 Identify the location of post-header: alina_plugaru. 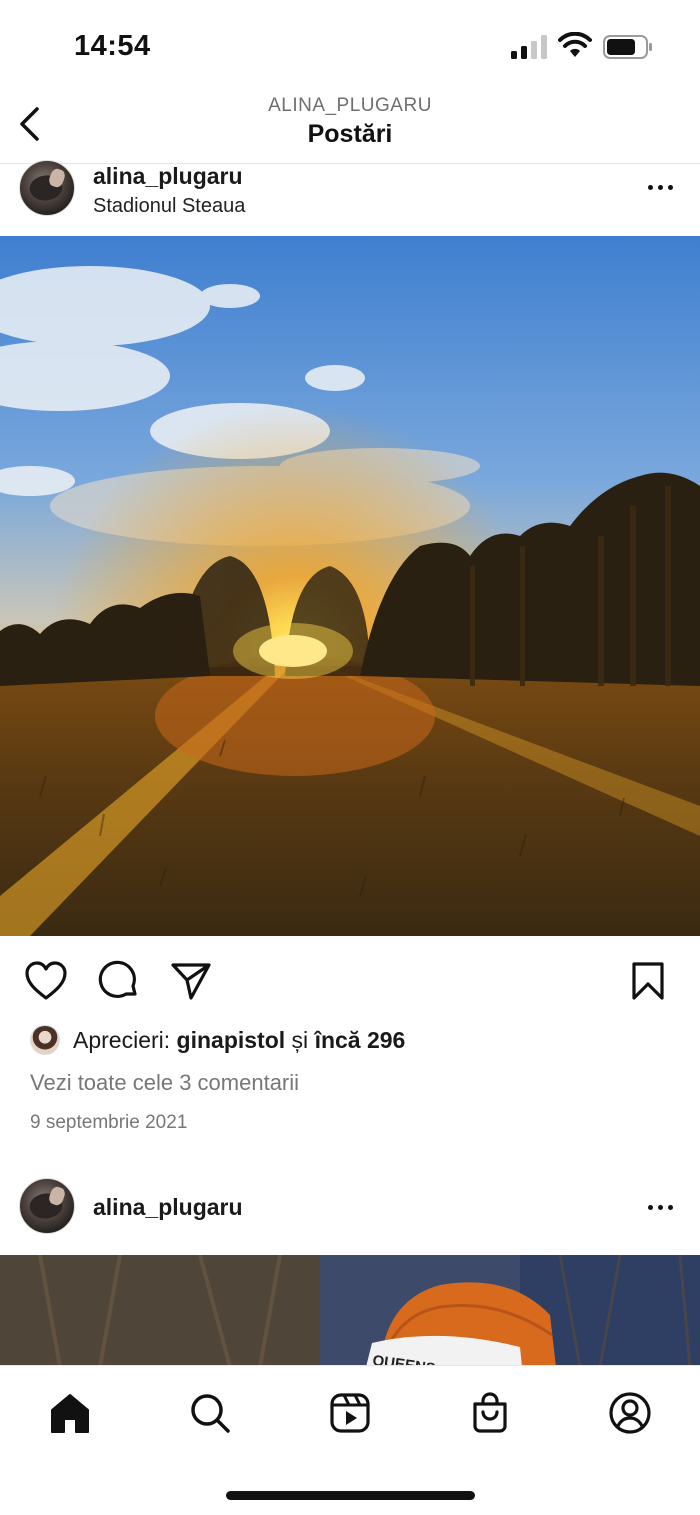
(350, 1213).